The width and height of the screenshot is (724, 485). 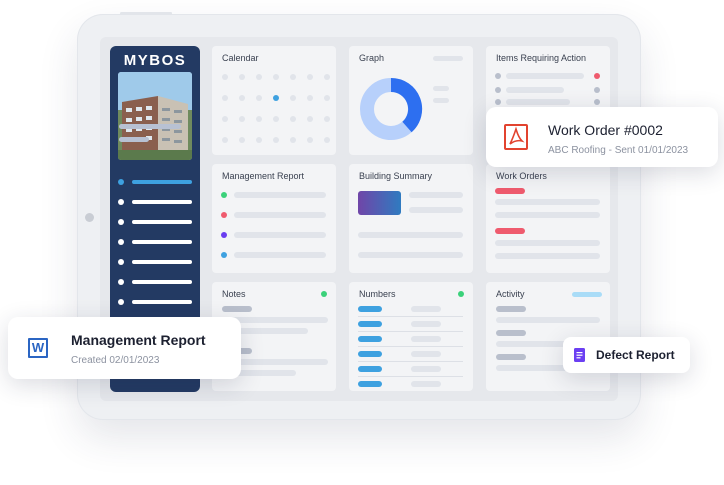 I want to click on building-summary-card-title: Building Summary, so click(x=396, y=176).